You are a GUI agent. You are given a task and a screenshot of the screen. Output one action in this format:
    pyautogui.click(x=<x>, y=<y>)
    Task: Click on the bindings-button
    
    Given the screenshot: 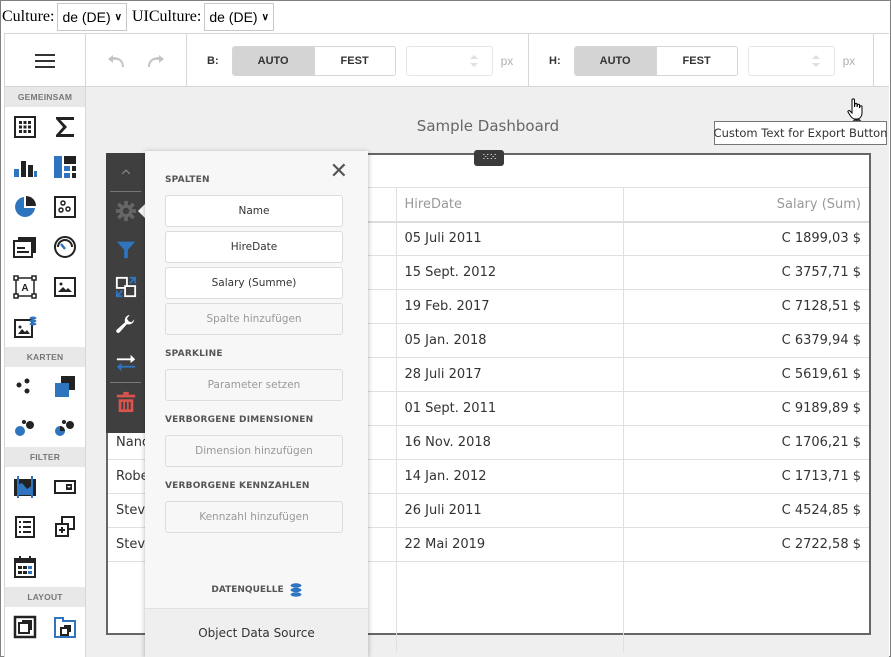 What is the action you would take?
    pyautogui.click(x=126, y=211)
    